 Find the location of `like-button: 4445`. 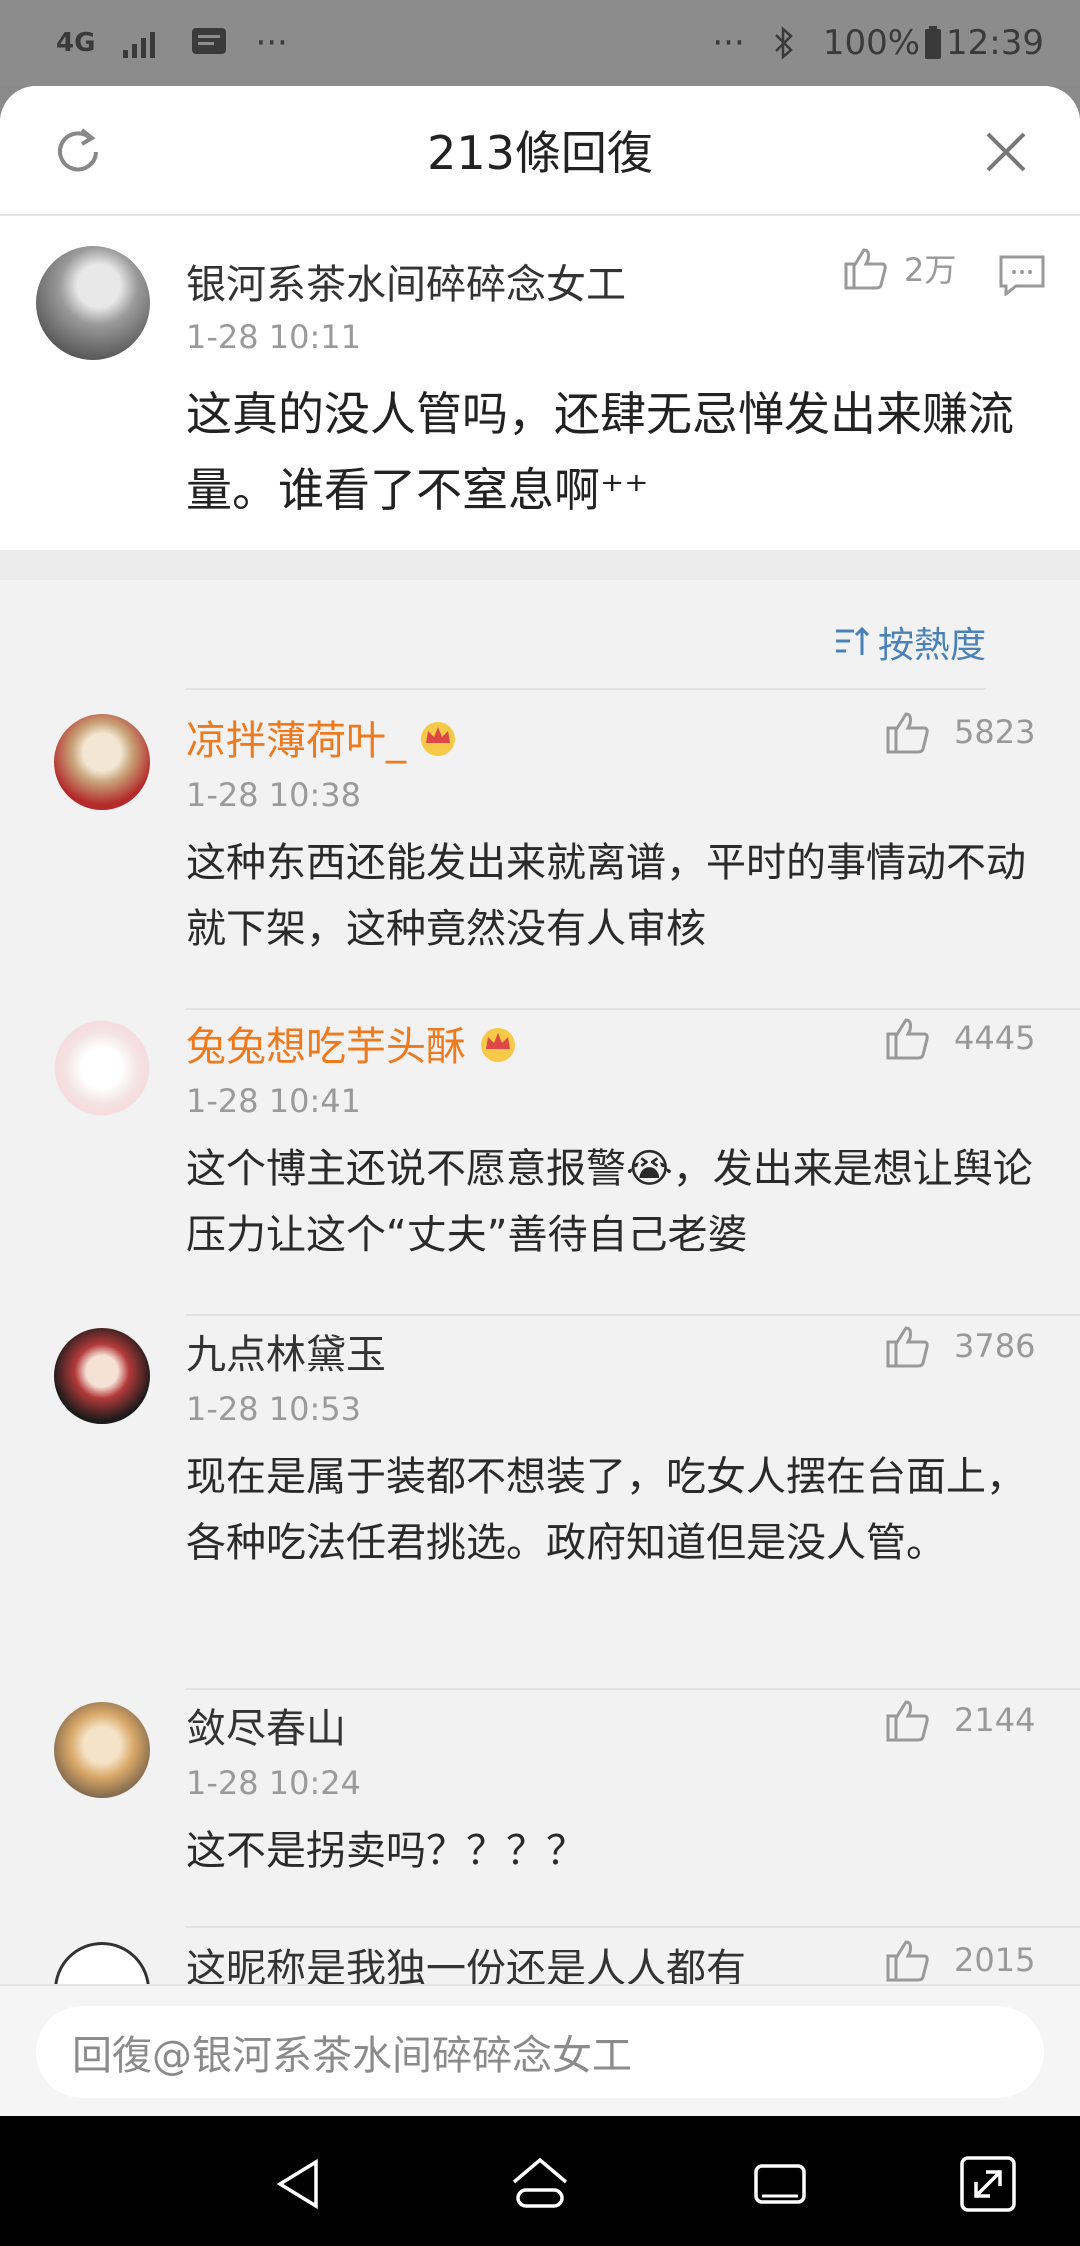

like-button: 4445 is located at coordinates (959, 1038).